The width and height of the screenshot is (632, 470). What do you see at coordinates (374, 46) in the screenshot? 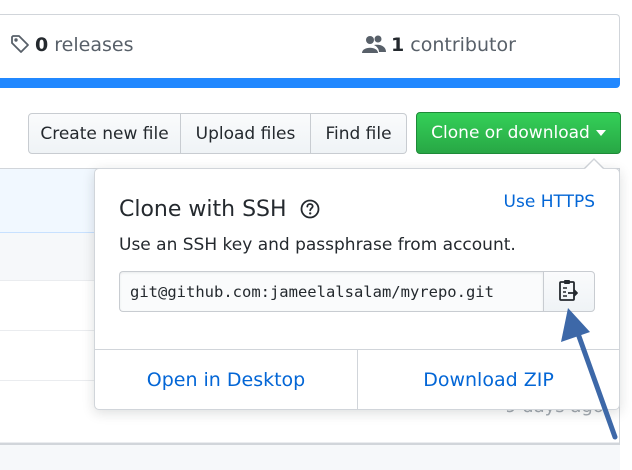
I see `people-icon` at bounding box center [374, 46].